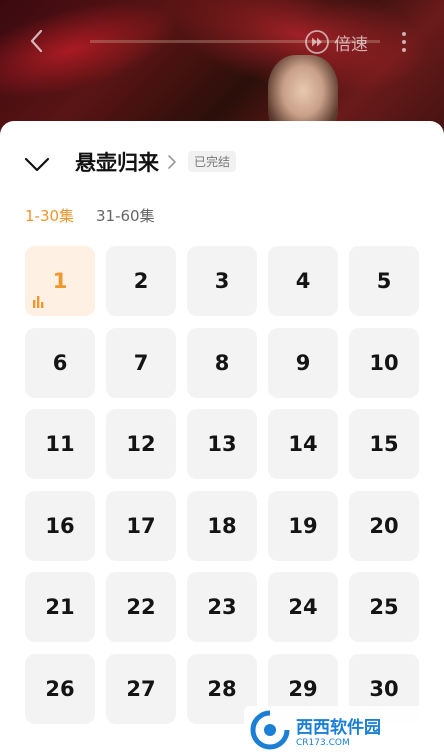  I want to click on episode-number: 11, so click(60, 444).